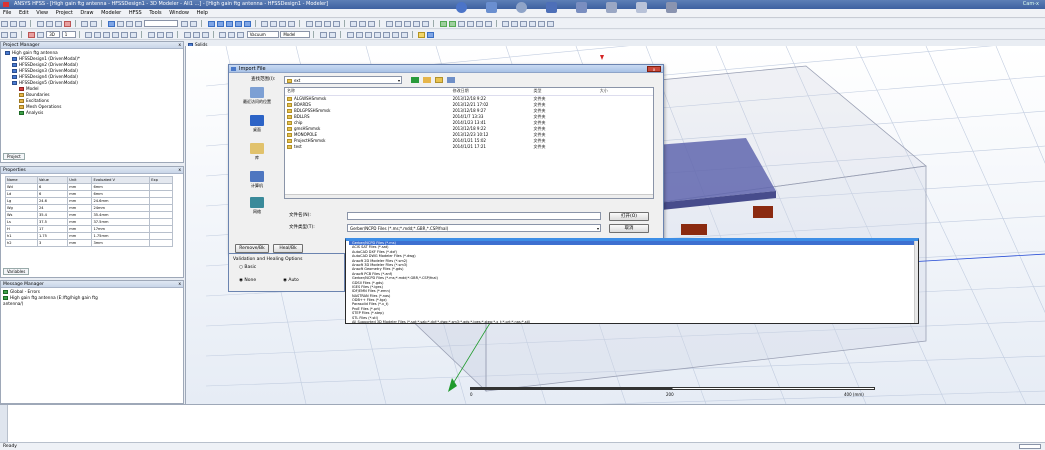  Describe the element at coordinates (89, 236) in the screenshot. I see `table-row: h1 1.75 mm 1.75mm` at that location.